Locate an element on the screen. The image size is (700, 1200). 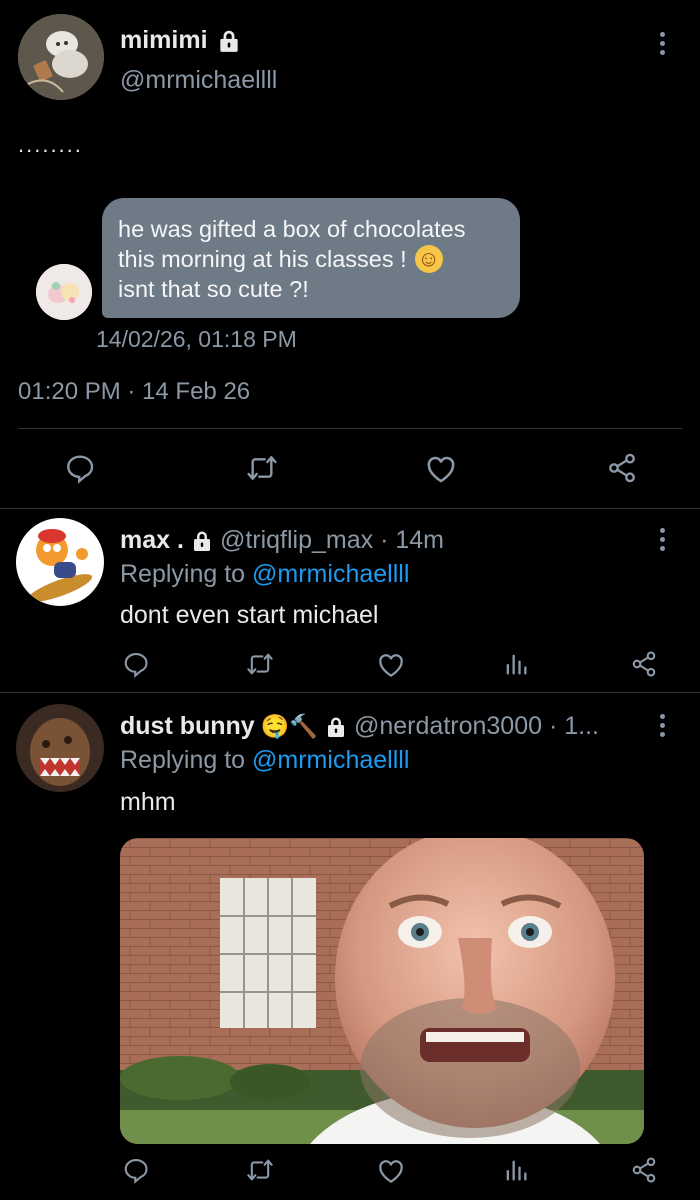
smile-emoji: ☺ is located at coordinates (428, 259).